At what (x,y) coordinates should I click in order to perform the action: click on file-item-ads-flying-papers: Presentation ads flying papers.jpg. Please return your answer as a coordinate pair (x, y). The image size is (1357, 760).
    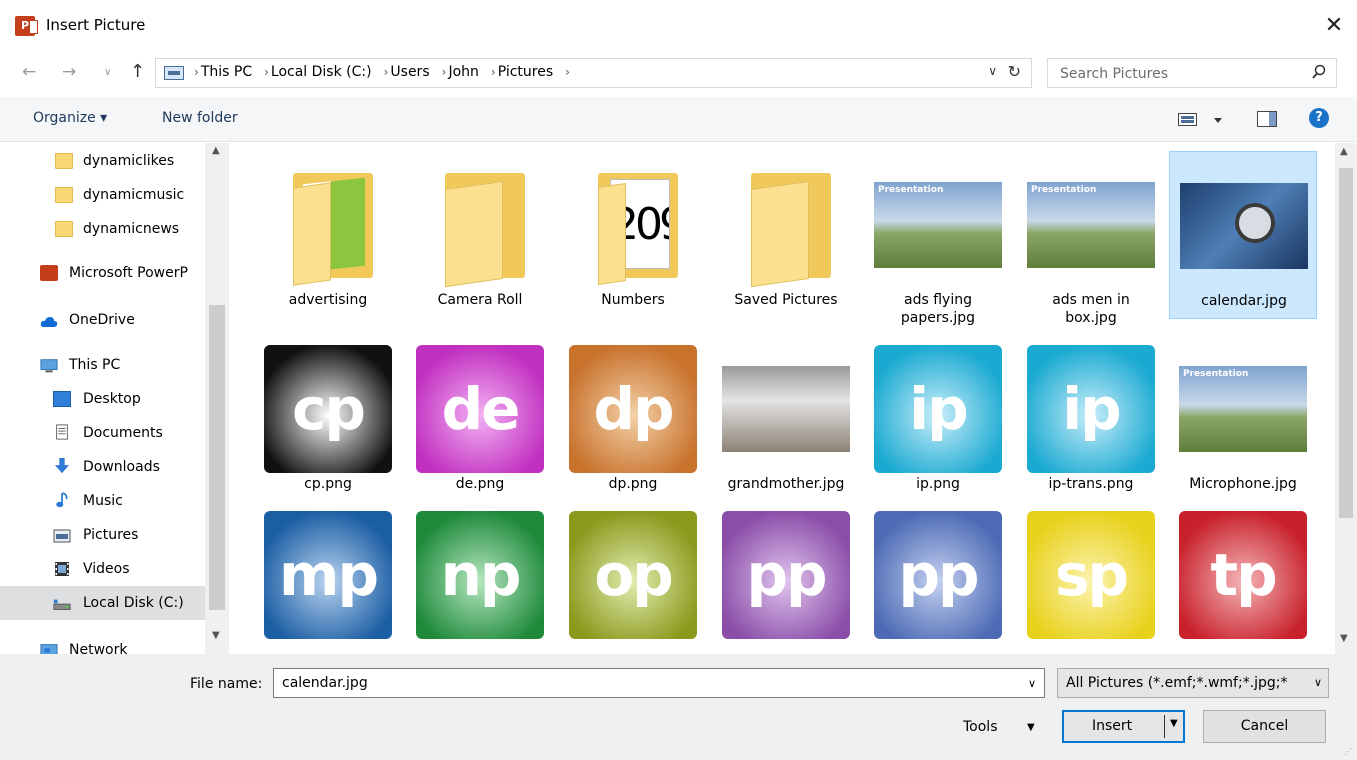
    Looking at the image, I should click on (938, 238).